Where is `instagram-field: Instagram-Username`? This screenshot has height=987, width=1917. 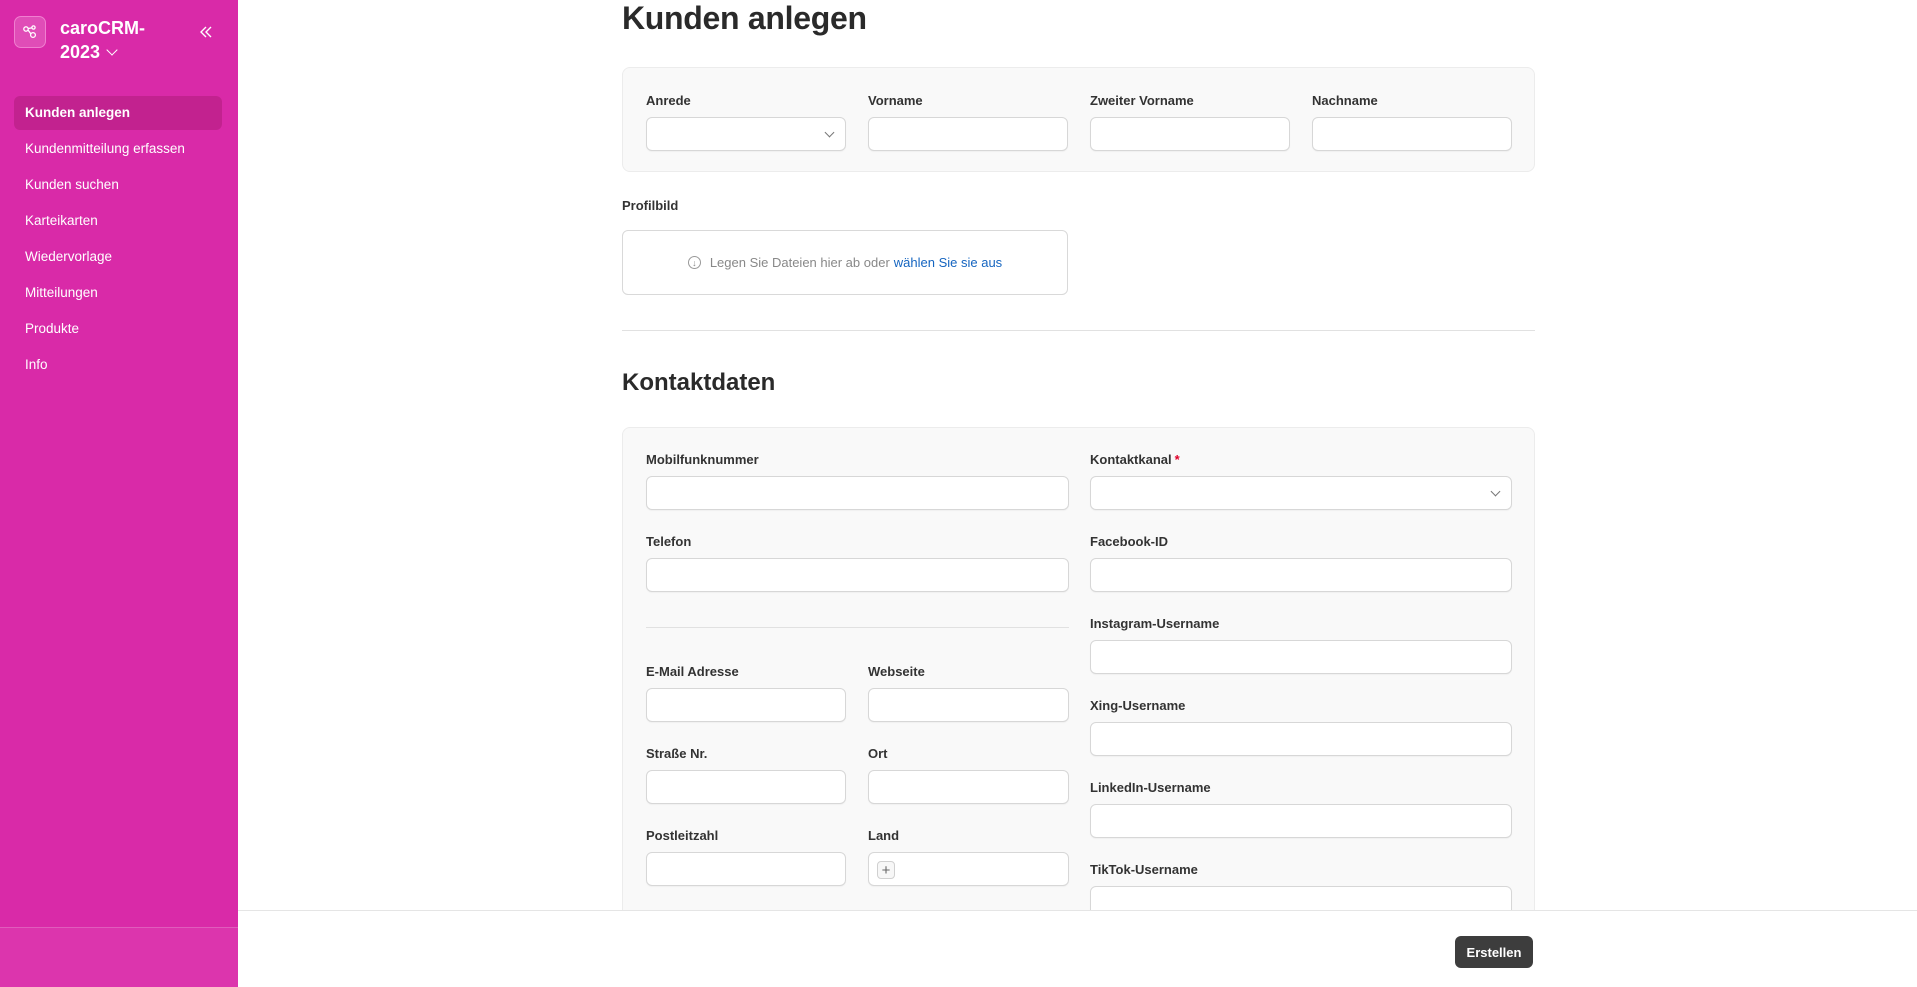
instagram-field: Instagram-Username is located at coordinates (1301, 645).